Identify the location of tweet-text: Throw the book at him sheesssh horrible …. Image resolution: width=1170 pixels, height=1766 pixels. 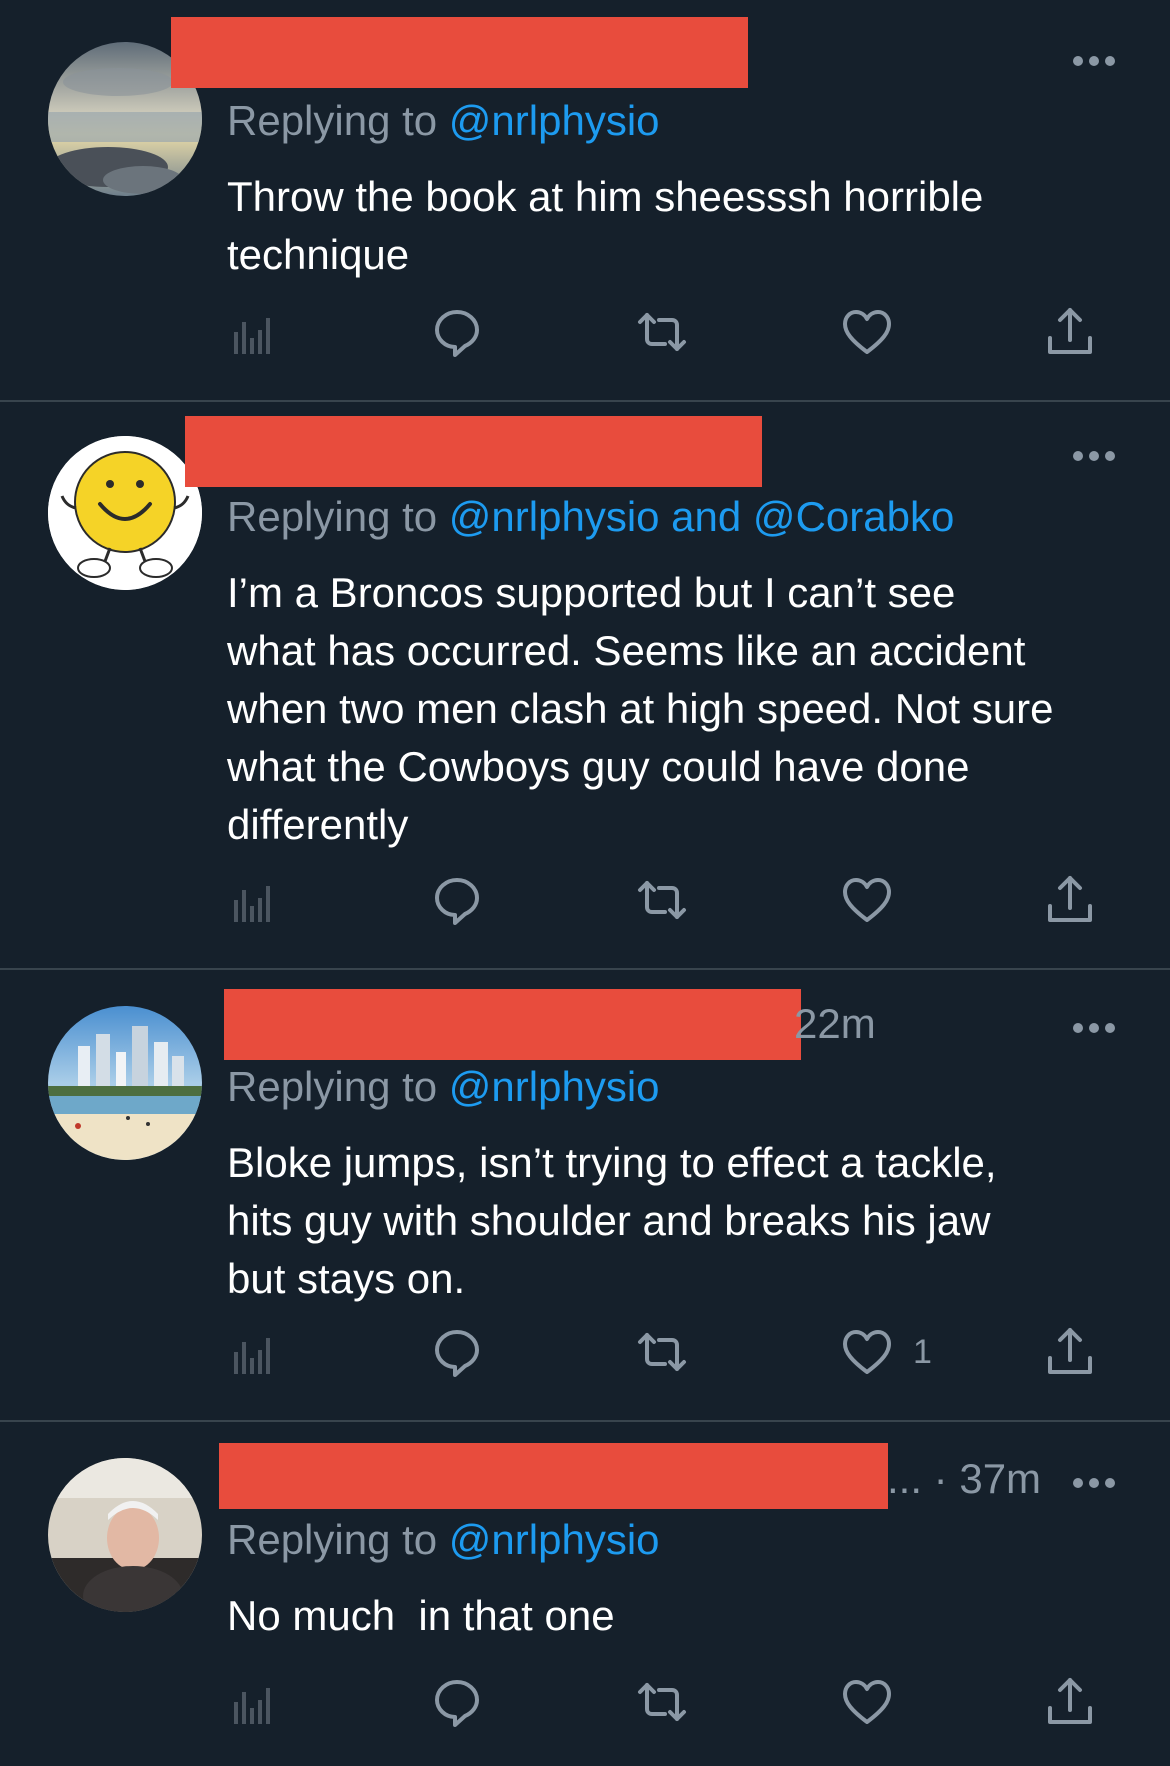
(605, 225).